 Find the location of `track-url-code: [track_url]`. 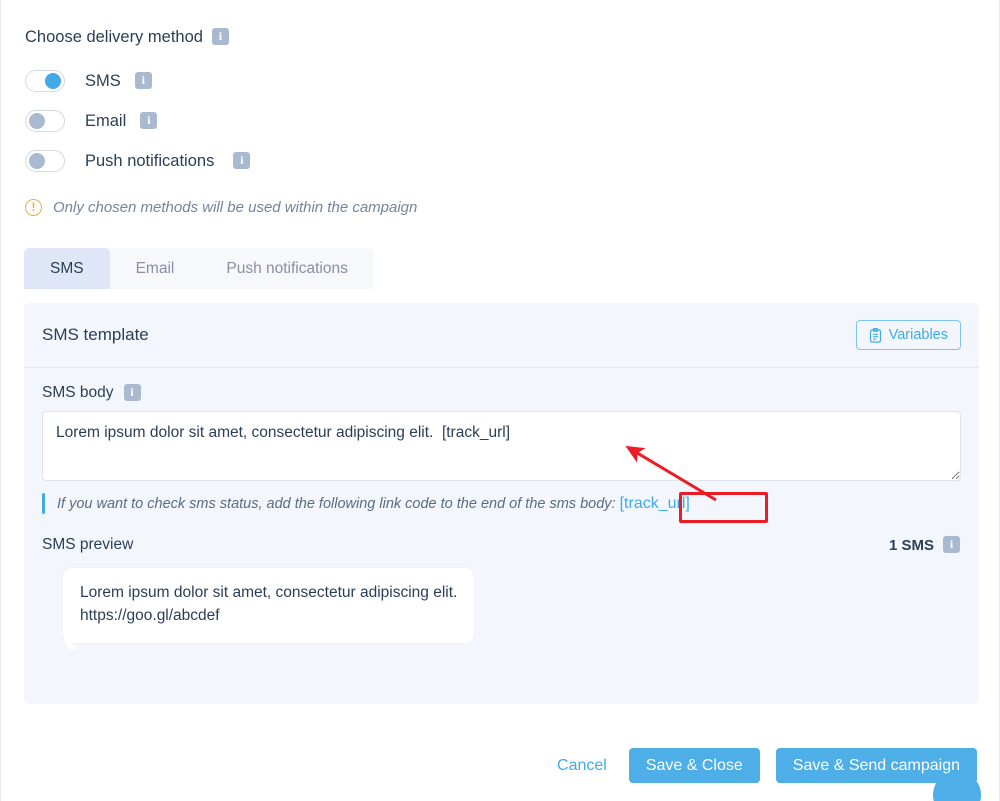

track-url-code: [track_url] is located at coordinates (655, 503).